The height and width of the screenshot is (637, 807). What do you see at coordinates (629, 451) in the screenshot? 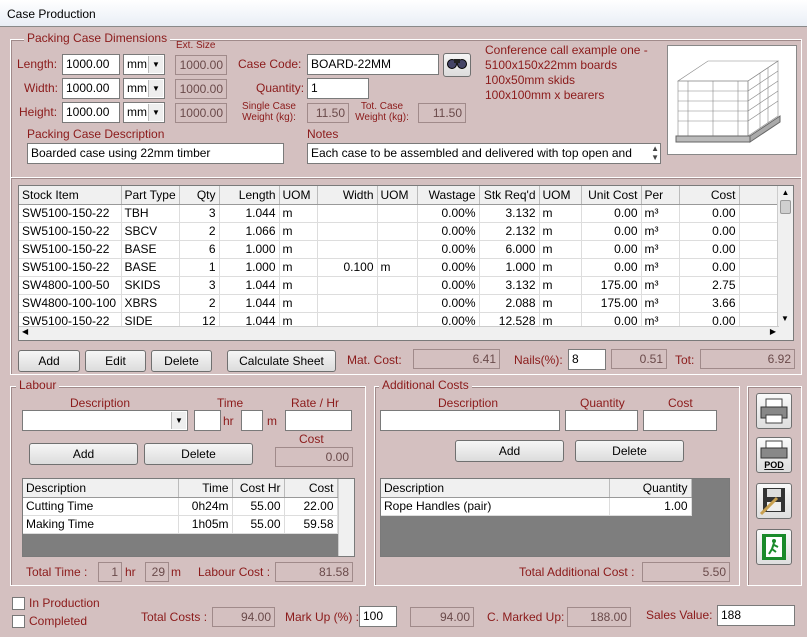
I see `delete-additional-button: Delete` at bounding box center [629, 451].